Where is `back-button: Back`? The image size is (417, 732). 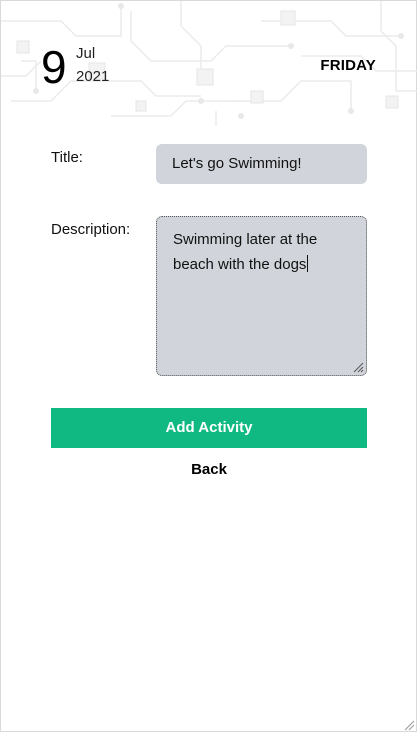
back-button: Back is located at coordinates (209, 470).